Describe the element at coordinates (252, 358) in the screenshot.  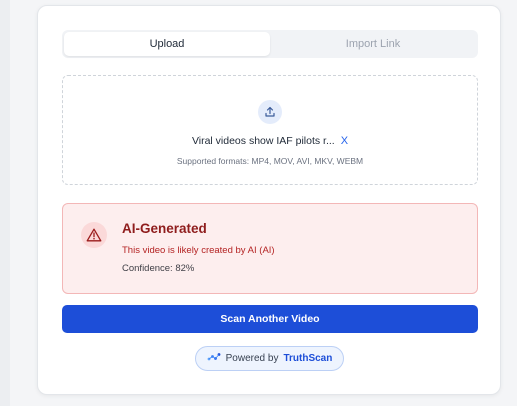
I see `powered-by-label: Powered by` at that location.